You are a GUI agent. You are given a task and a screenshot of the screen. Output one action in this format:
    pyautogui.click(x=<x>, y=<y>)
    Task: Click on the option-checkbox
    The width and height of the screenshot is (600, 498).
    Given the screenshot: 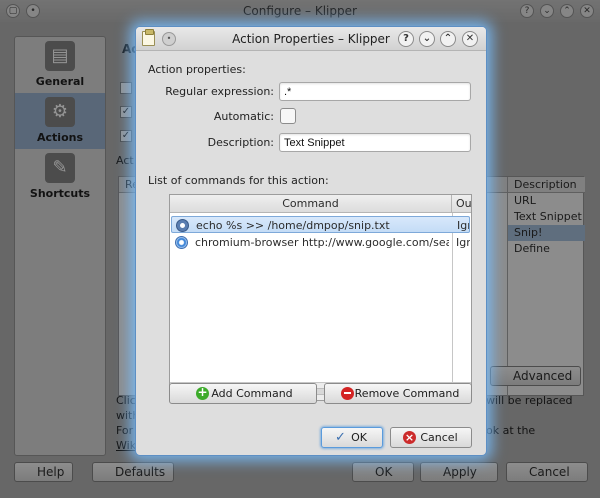 What is the action you would take?
    pyautogui.click(x=126, y=88)
    